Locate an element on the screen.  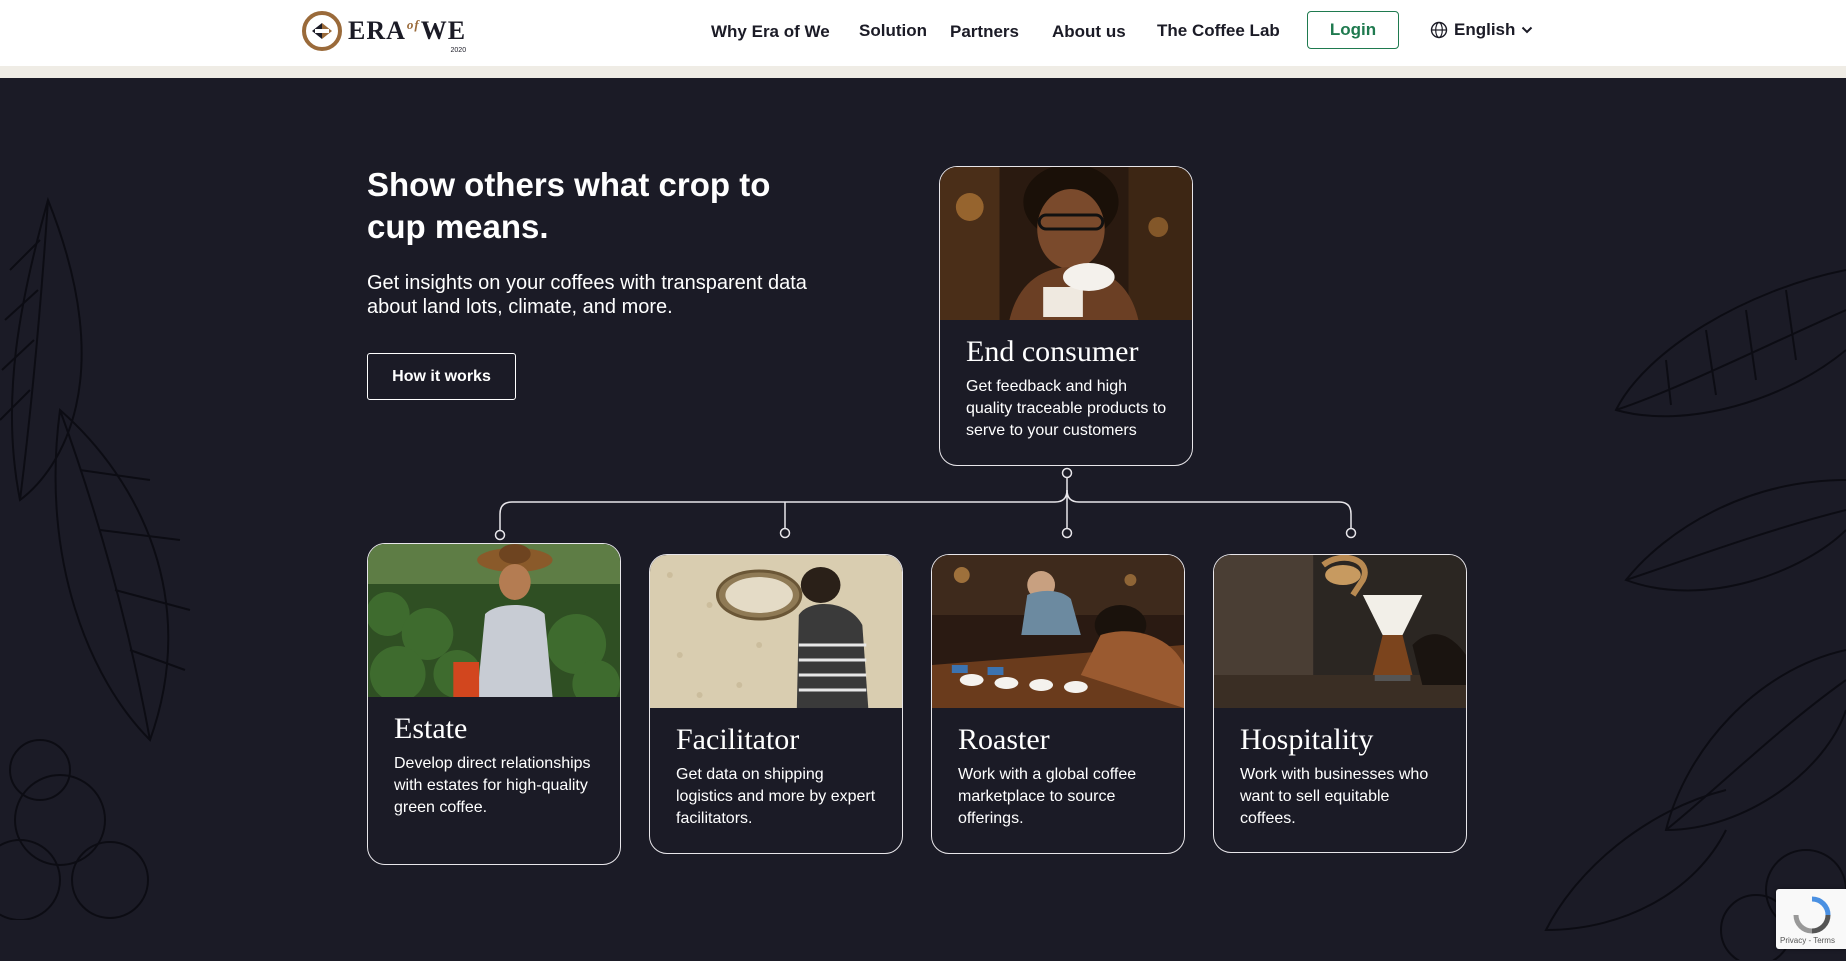
recaptcha-badge: Privacy - Terms is located at coordinates (1811, 919).